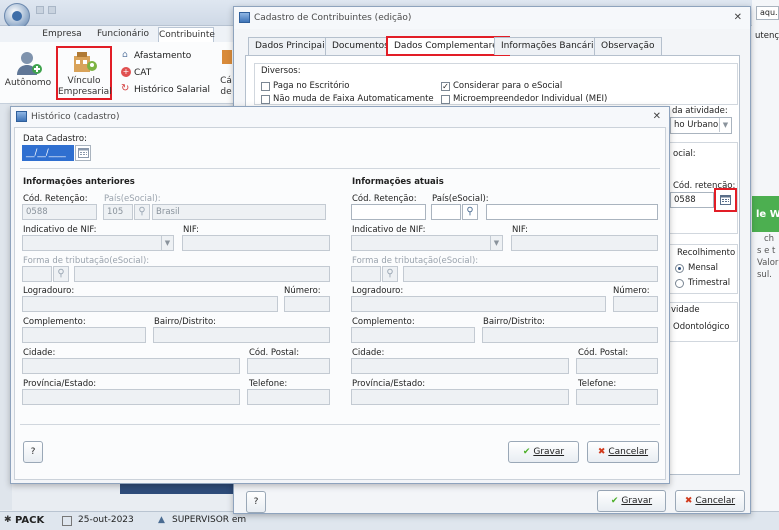 The image size is (779, 530). Describe the element at coordinates (570, 335) in the screenshot. I see `atuais-bairro-input` at that location.